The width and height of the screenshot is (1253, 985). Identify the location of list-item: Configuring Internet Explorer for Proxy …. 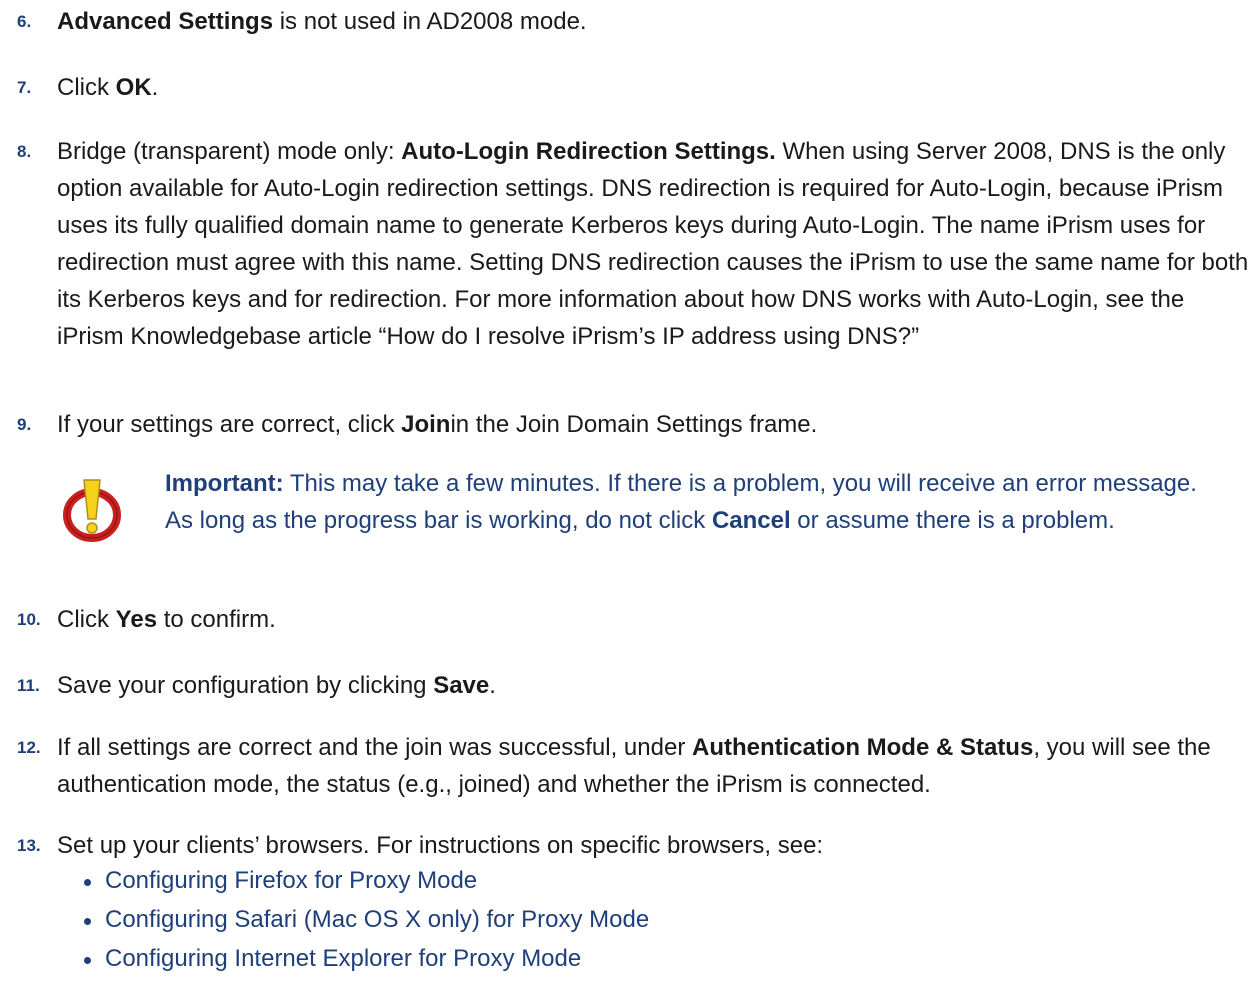
(632, 959).